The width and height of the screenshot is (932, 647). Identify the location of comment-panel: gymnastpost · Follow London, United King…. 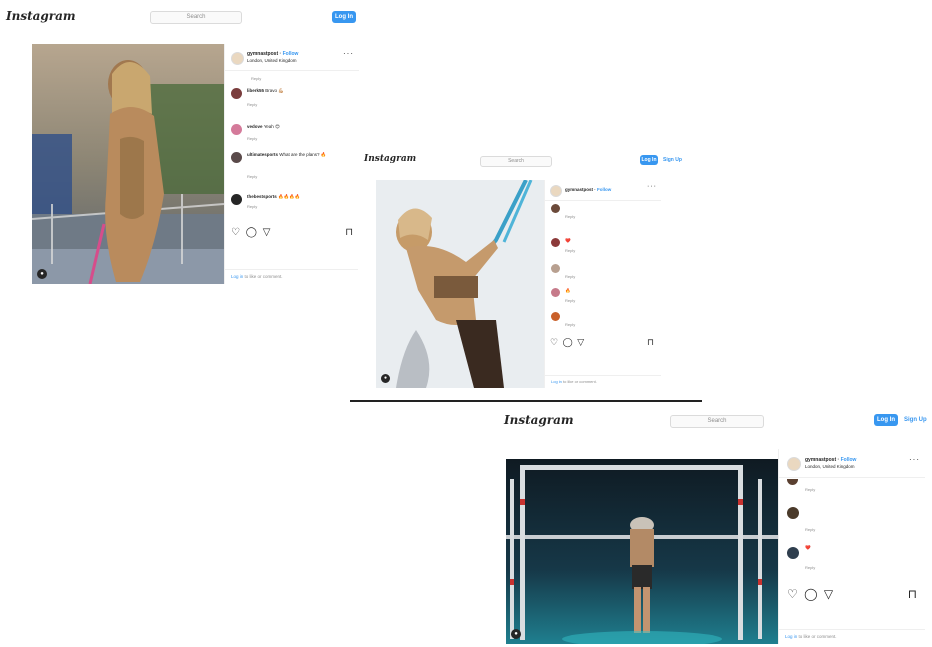
(851, 546).